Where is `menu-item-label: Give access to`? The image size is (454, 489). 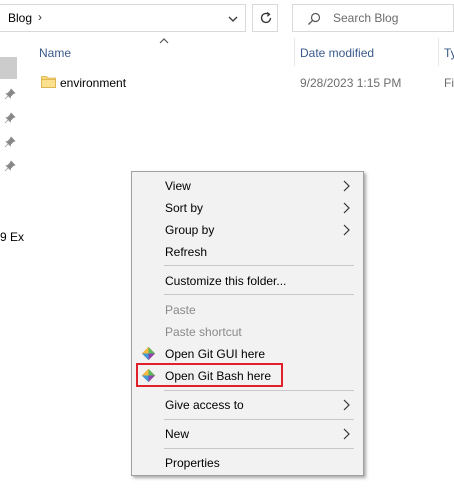 menu-item-label: Give access to is located at coordinates (204, 405).